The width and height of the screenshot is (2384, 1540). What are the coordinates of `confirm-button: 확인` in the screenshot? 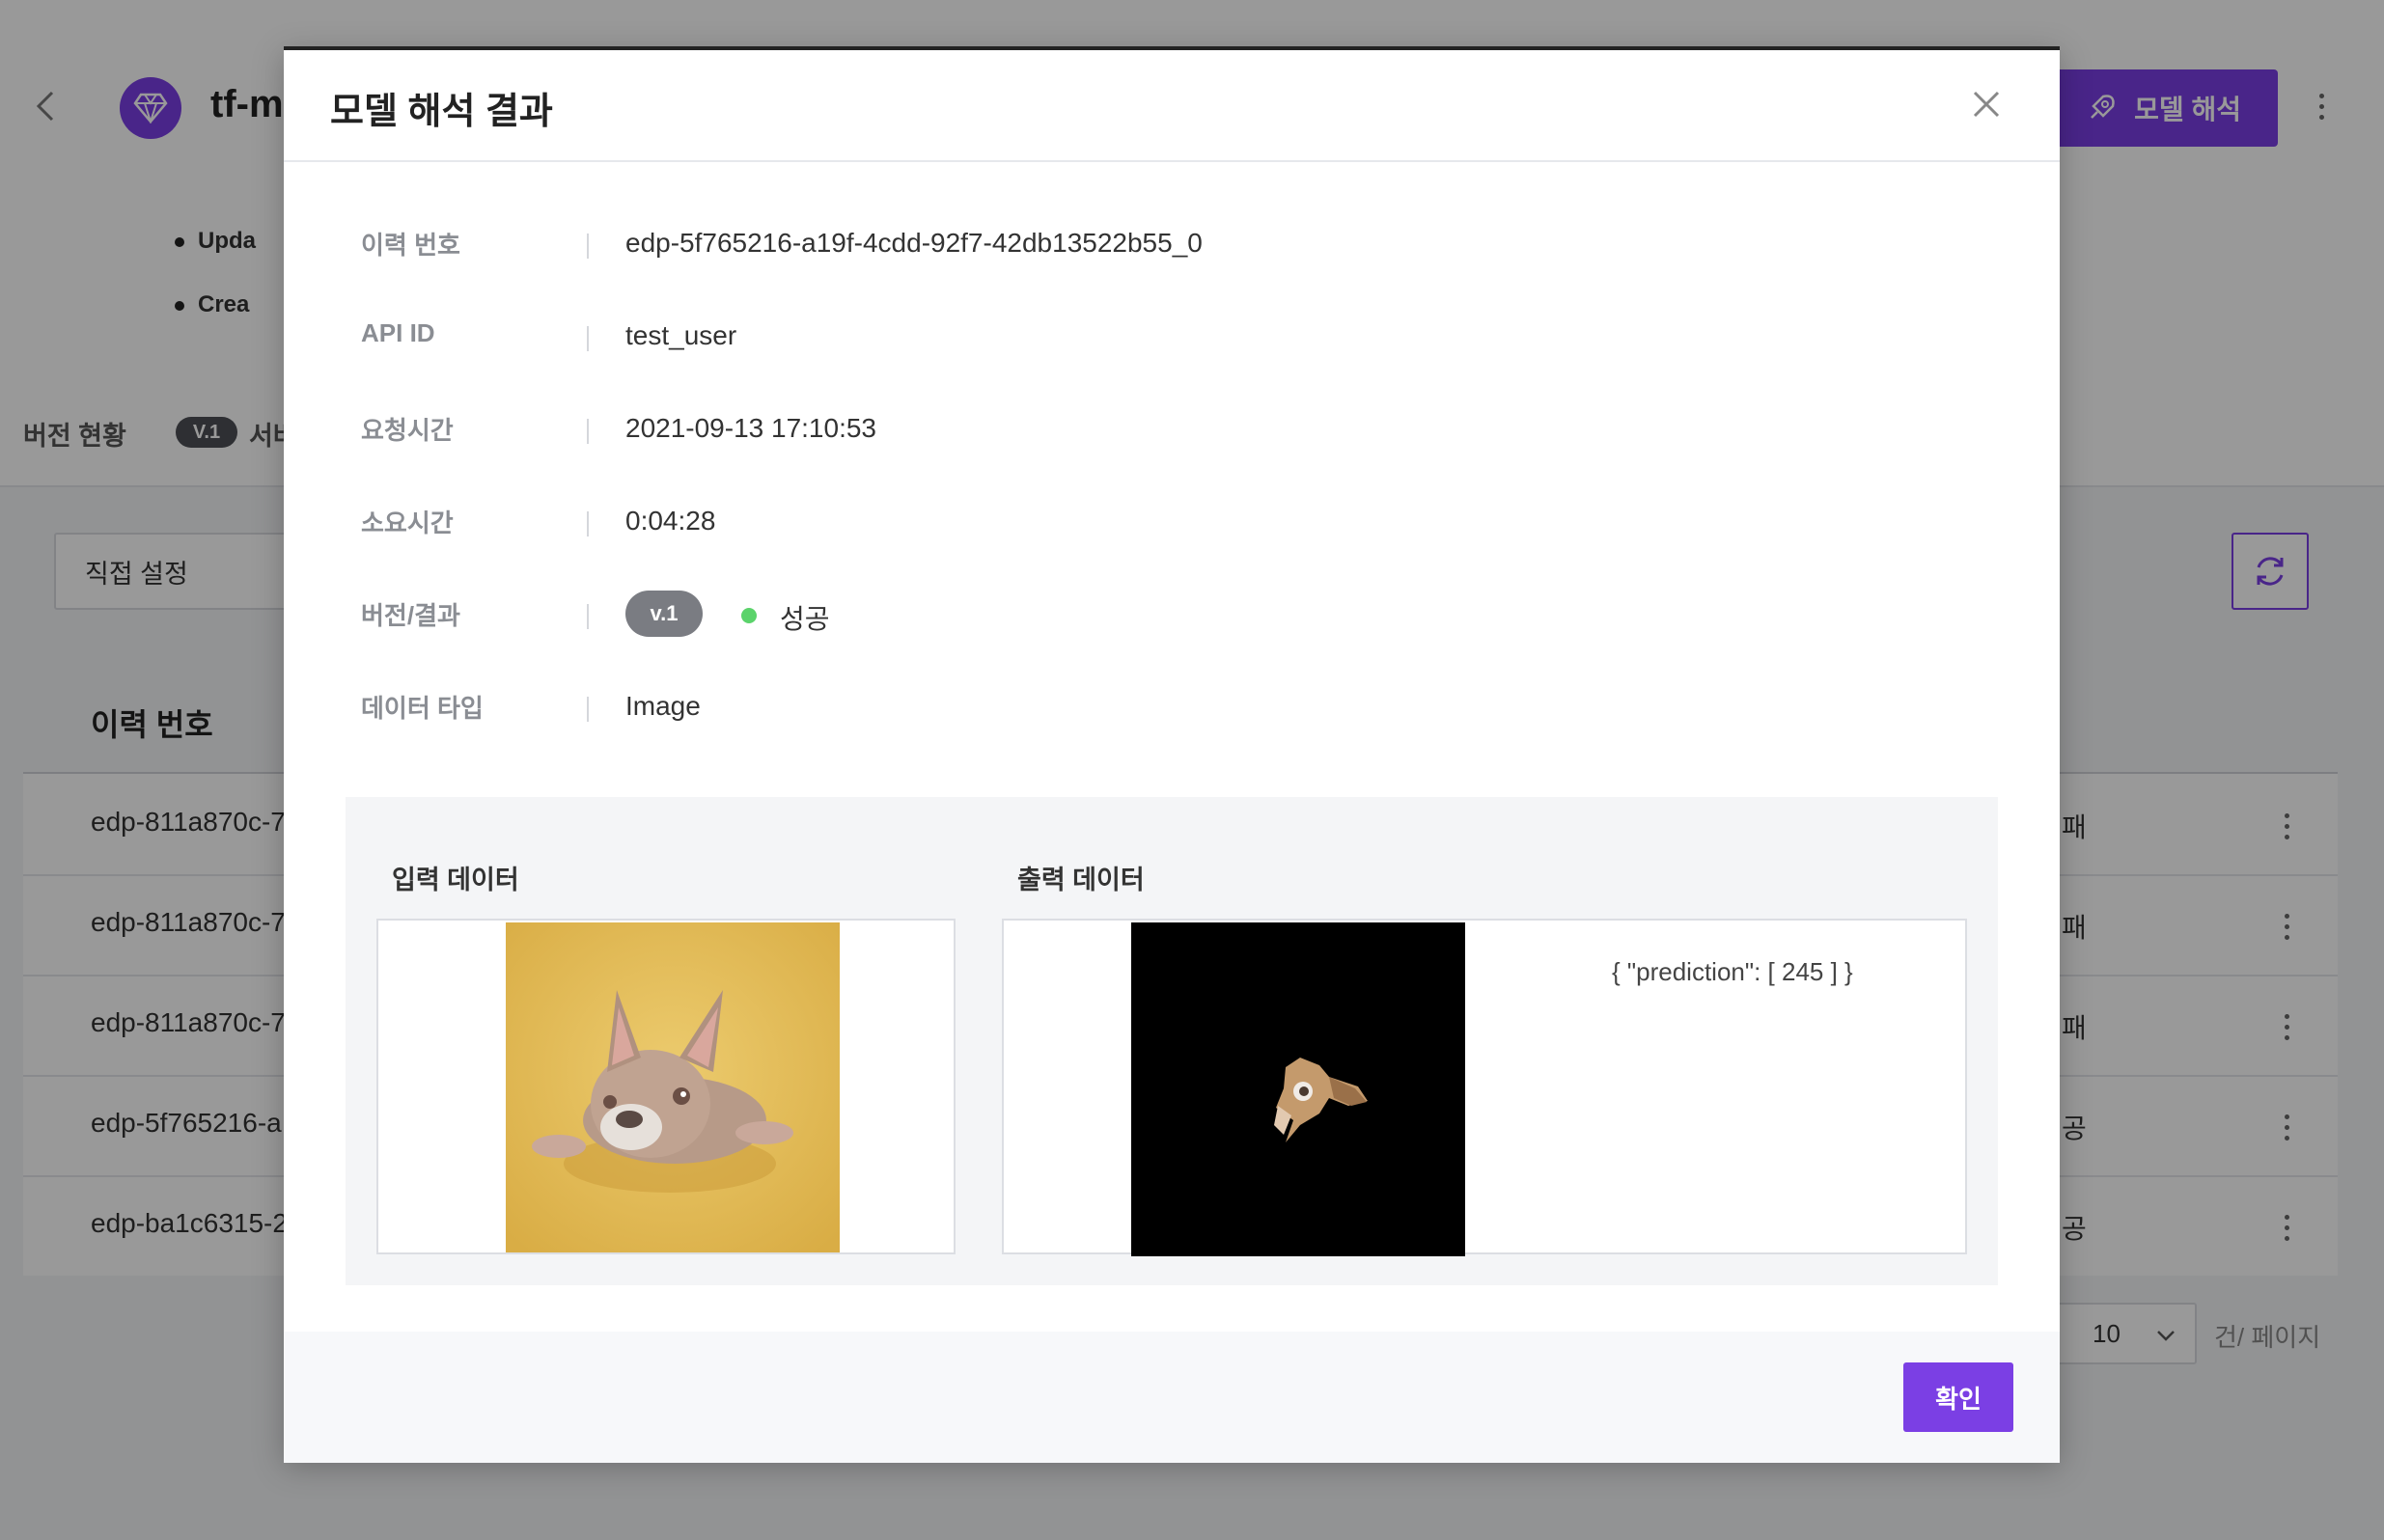 It's located at (1958, 1397).